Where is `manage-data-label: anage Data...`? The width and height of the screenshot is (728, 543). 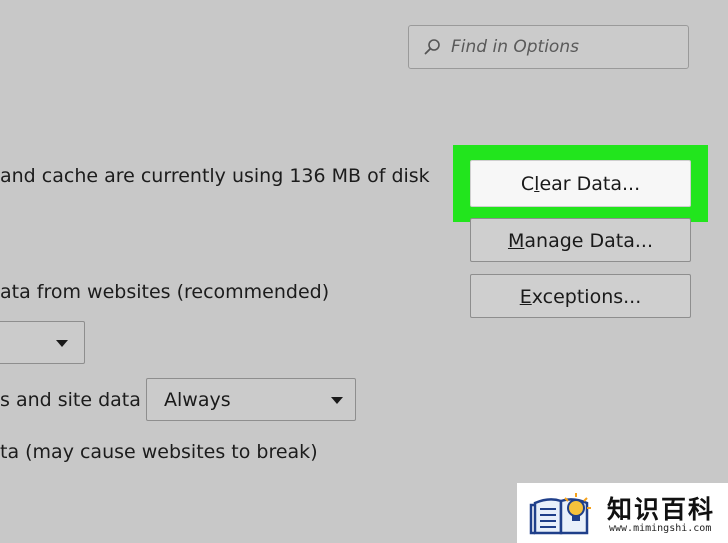
manage-data-label: anage Data... is located at coordinates (588, 241).